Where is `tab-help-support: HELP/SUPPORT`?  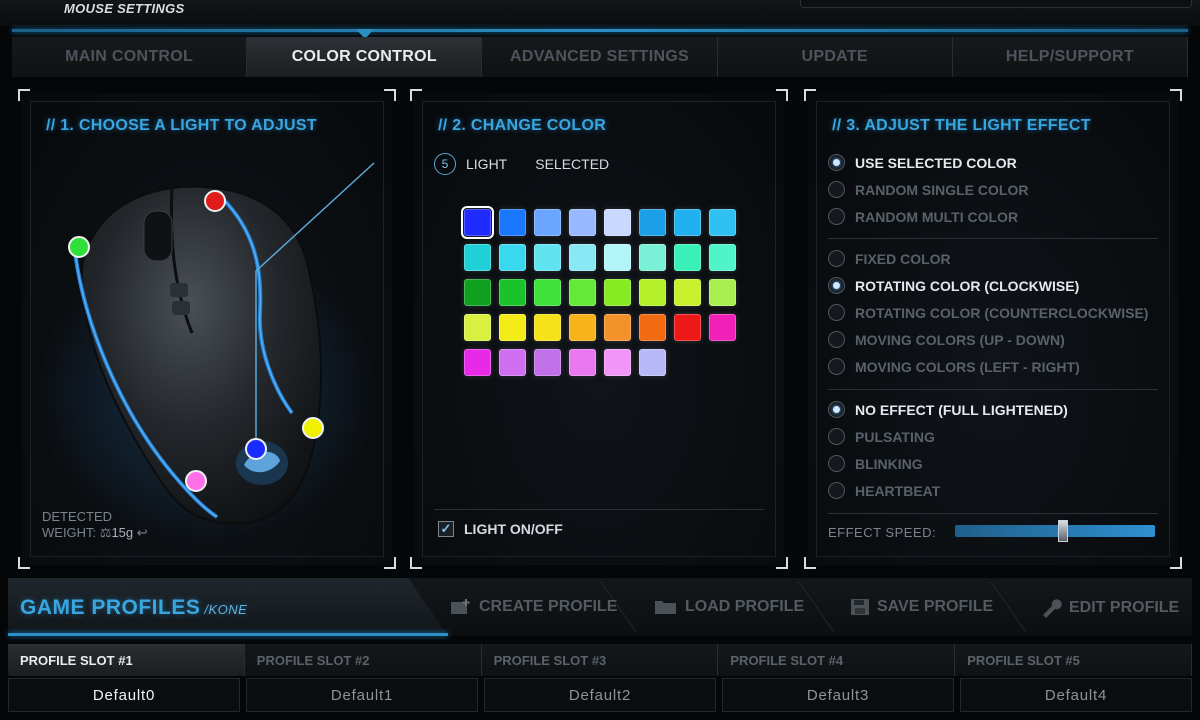 tab-help-support: HELP/SUPPORT is located at coordinates (1070, 57).